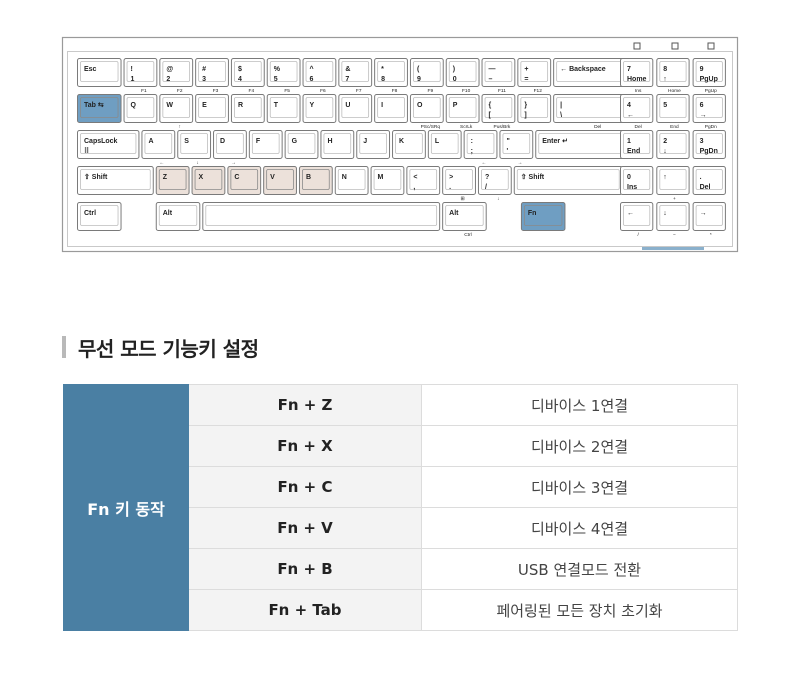  Describe the element at coordinates (204, 79) in the screenshot. I see `key-legend-secondary: 3` at that location.